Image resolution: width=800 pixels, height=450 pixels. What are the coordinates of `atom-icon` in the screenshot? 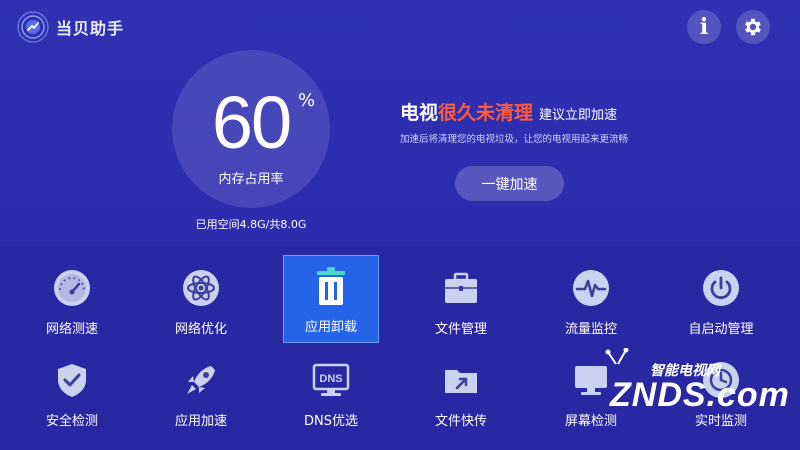 It's located at (201, 288).